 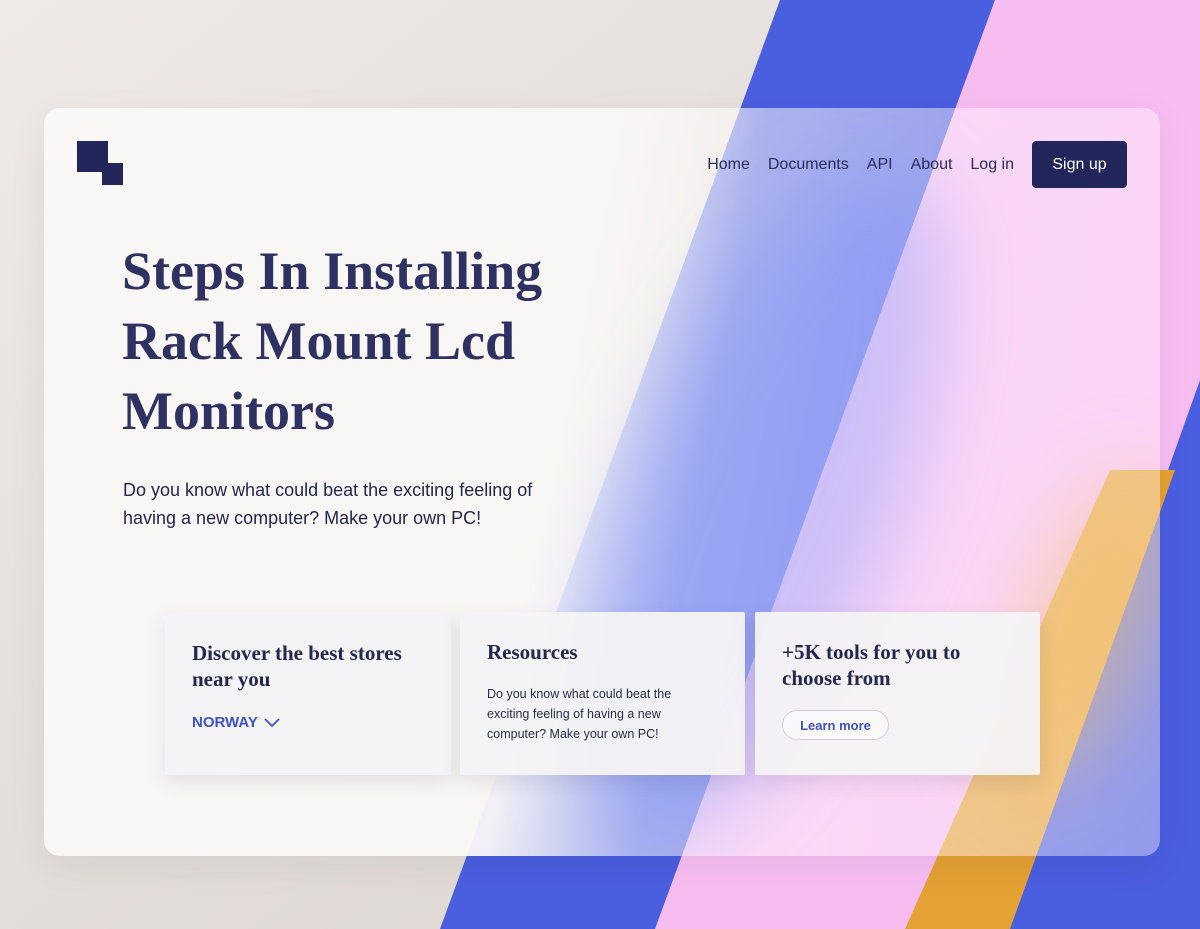 What do you see at coordinates (880, 165) in the screenshot?
I see `nav-api: API` at bounding box center [880, 165].